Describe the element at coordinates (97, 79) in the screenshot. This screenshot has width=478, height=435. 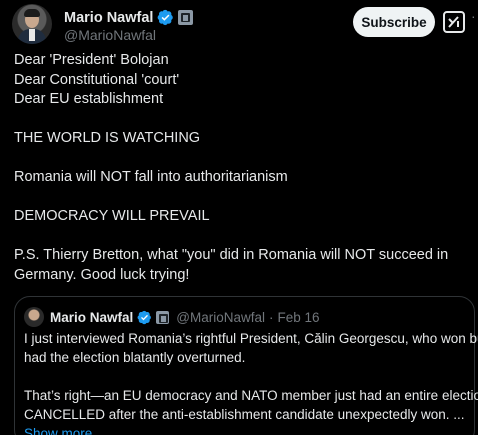
I see `tweet-line: Dear Constitutional 'court'` at that location.